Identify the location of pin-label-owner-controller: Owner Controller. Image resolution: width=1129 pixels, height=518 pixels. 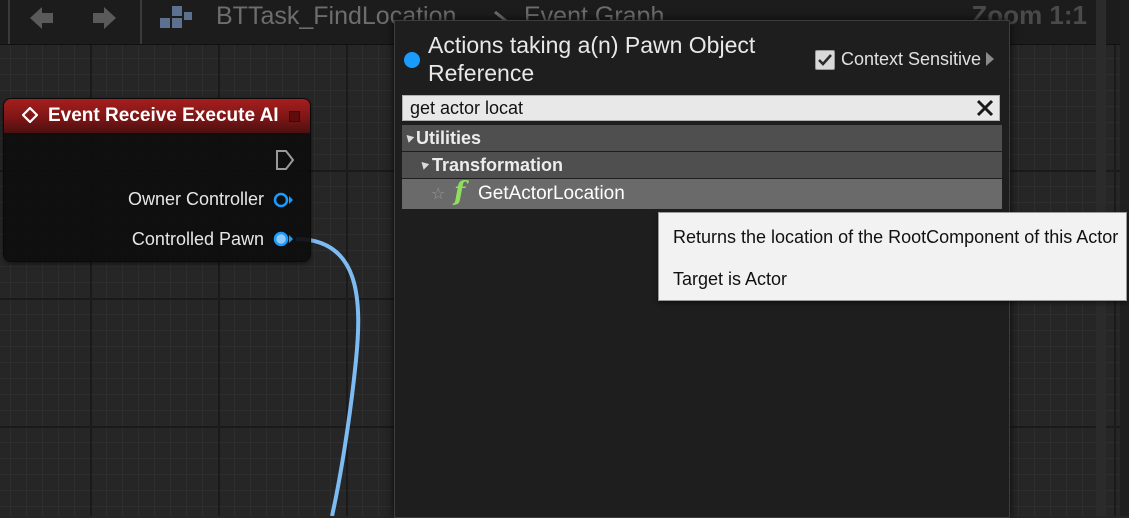
(195, 199).